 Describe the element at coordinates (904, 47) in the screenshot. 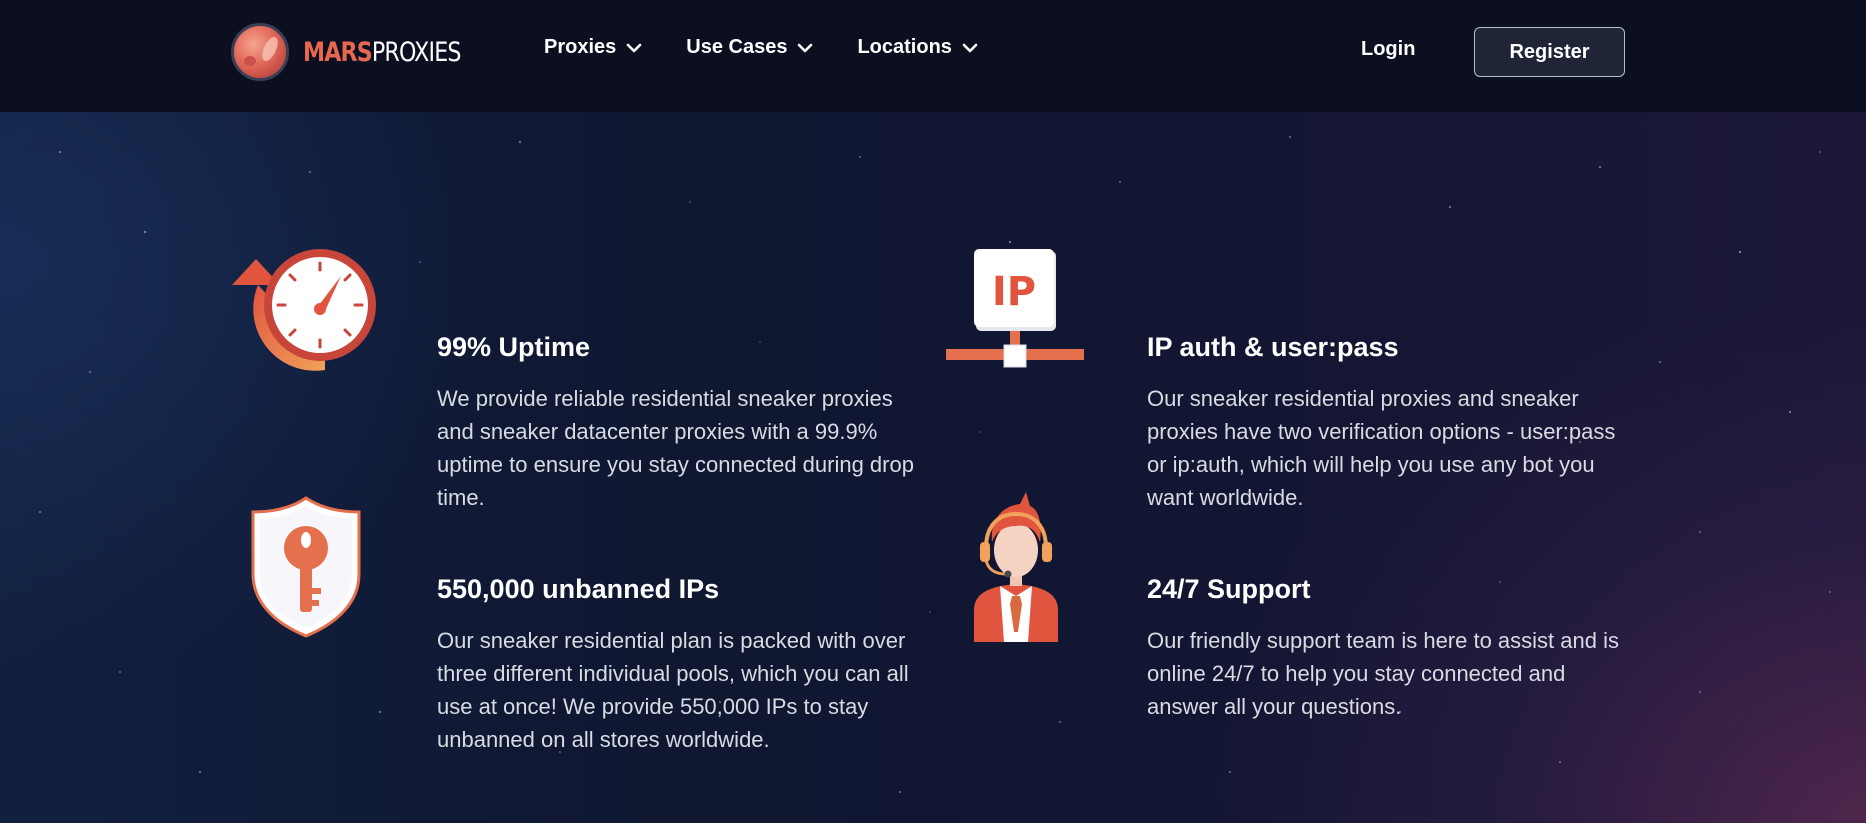

I see `nav-item-label: Locations` at that location.